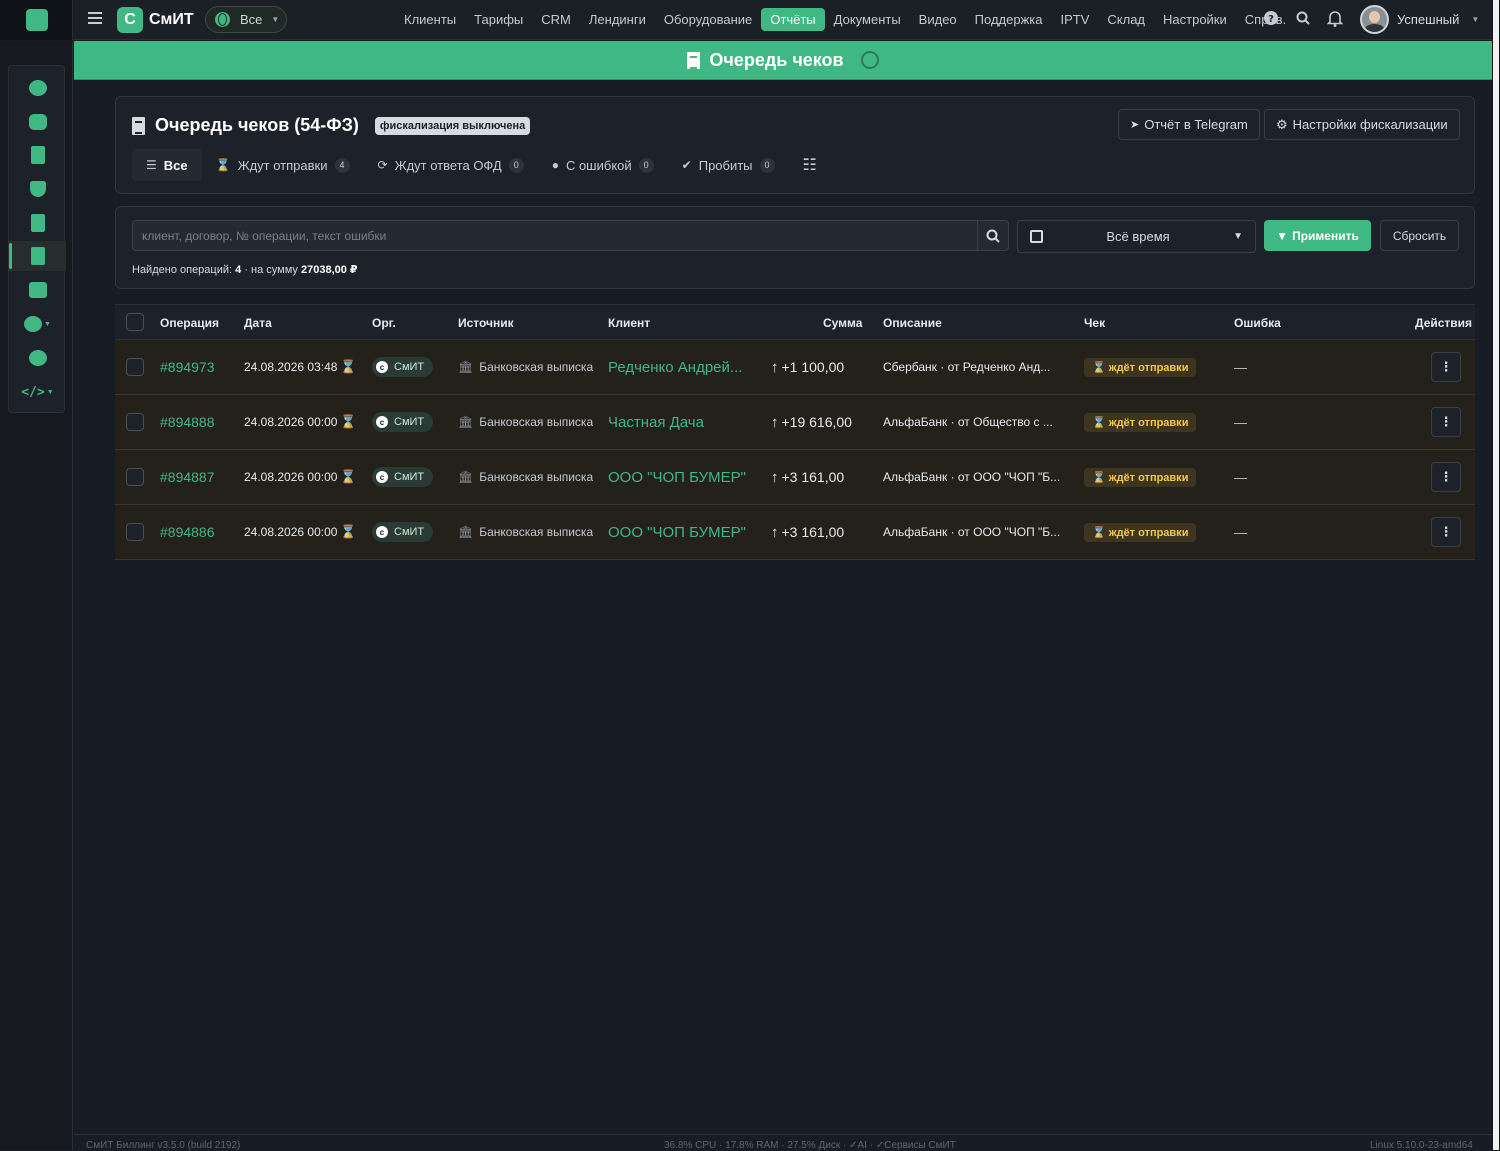  What do you see at coordinates (37, 256) in the screenshot?
I see `sidebar-item-receipts` at bounding box center [37, 256].